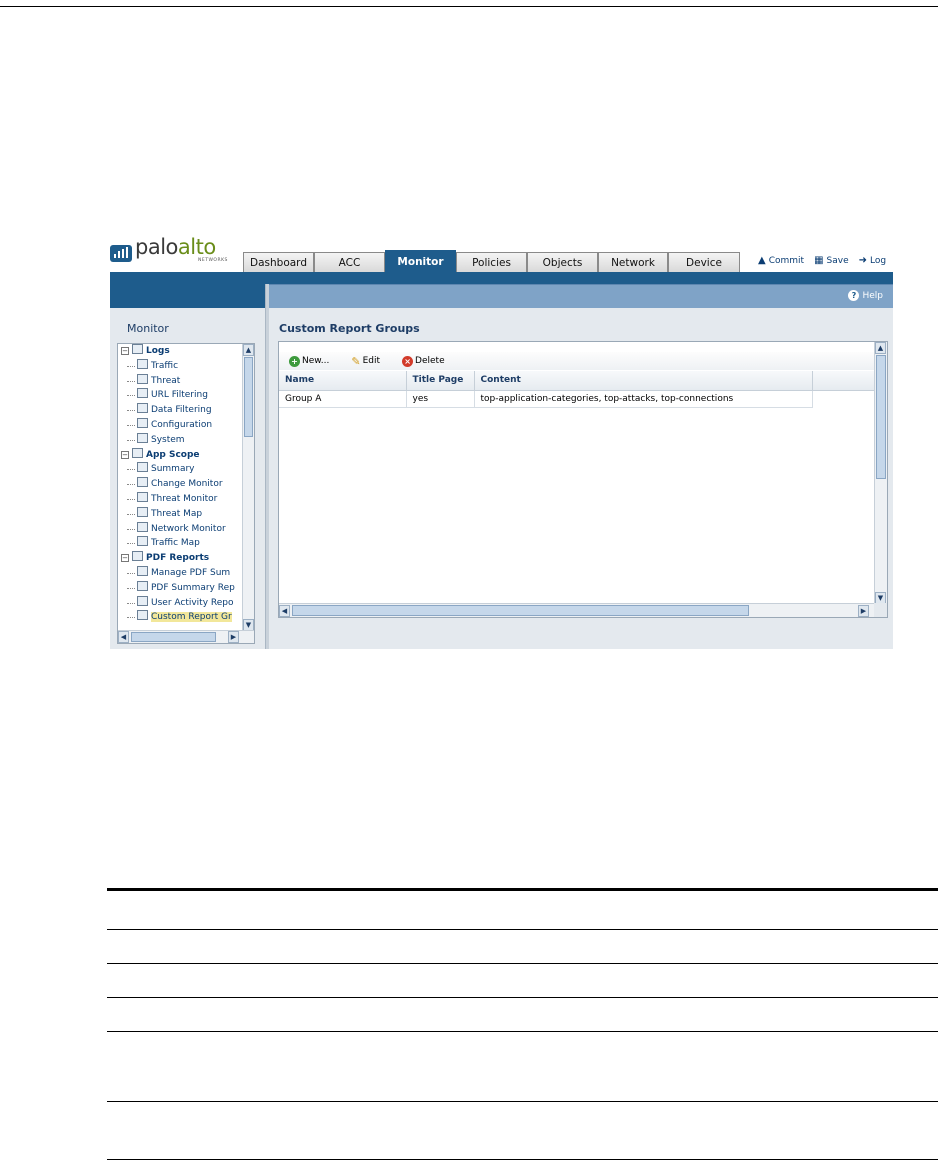 This screenshot has height=1166, width=938. I want to click on paloalto-logo: paloalto NETWORKS, so click(175, 251).